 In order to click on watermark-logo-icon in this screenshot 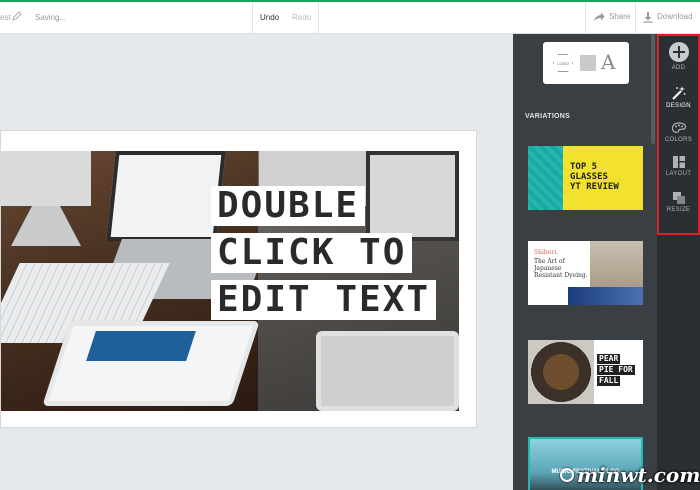, I will do `click(567, 475)`.